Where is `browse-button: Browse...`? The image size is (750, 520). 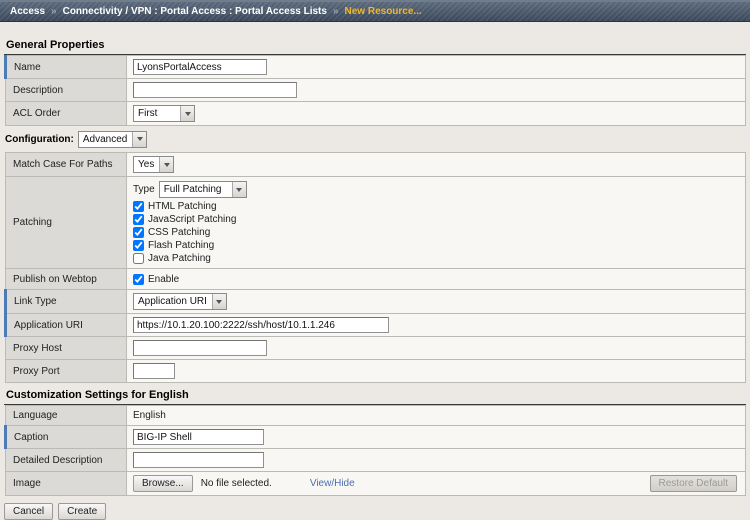
browse-button: Browse... is located at coordinates (163, 483).